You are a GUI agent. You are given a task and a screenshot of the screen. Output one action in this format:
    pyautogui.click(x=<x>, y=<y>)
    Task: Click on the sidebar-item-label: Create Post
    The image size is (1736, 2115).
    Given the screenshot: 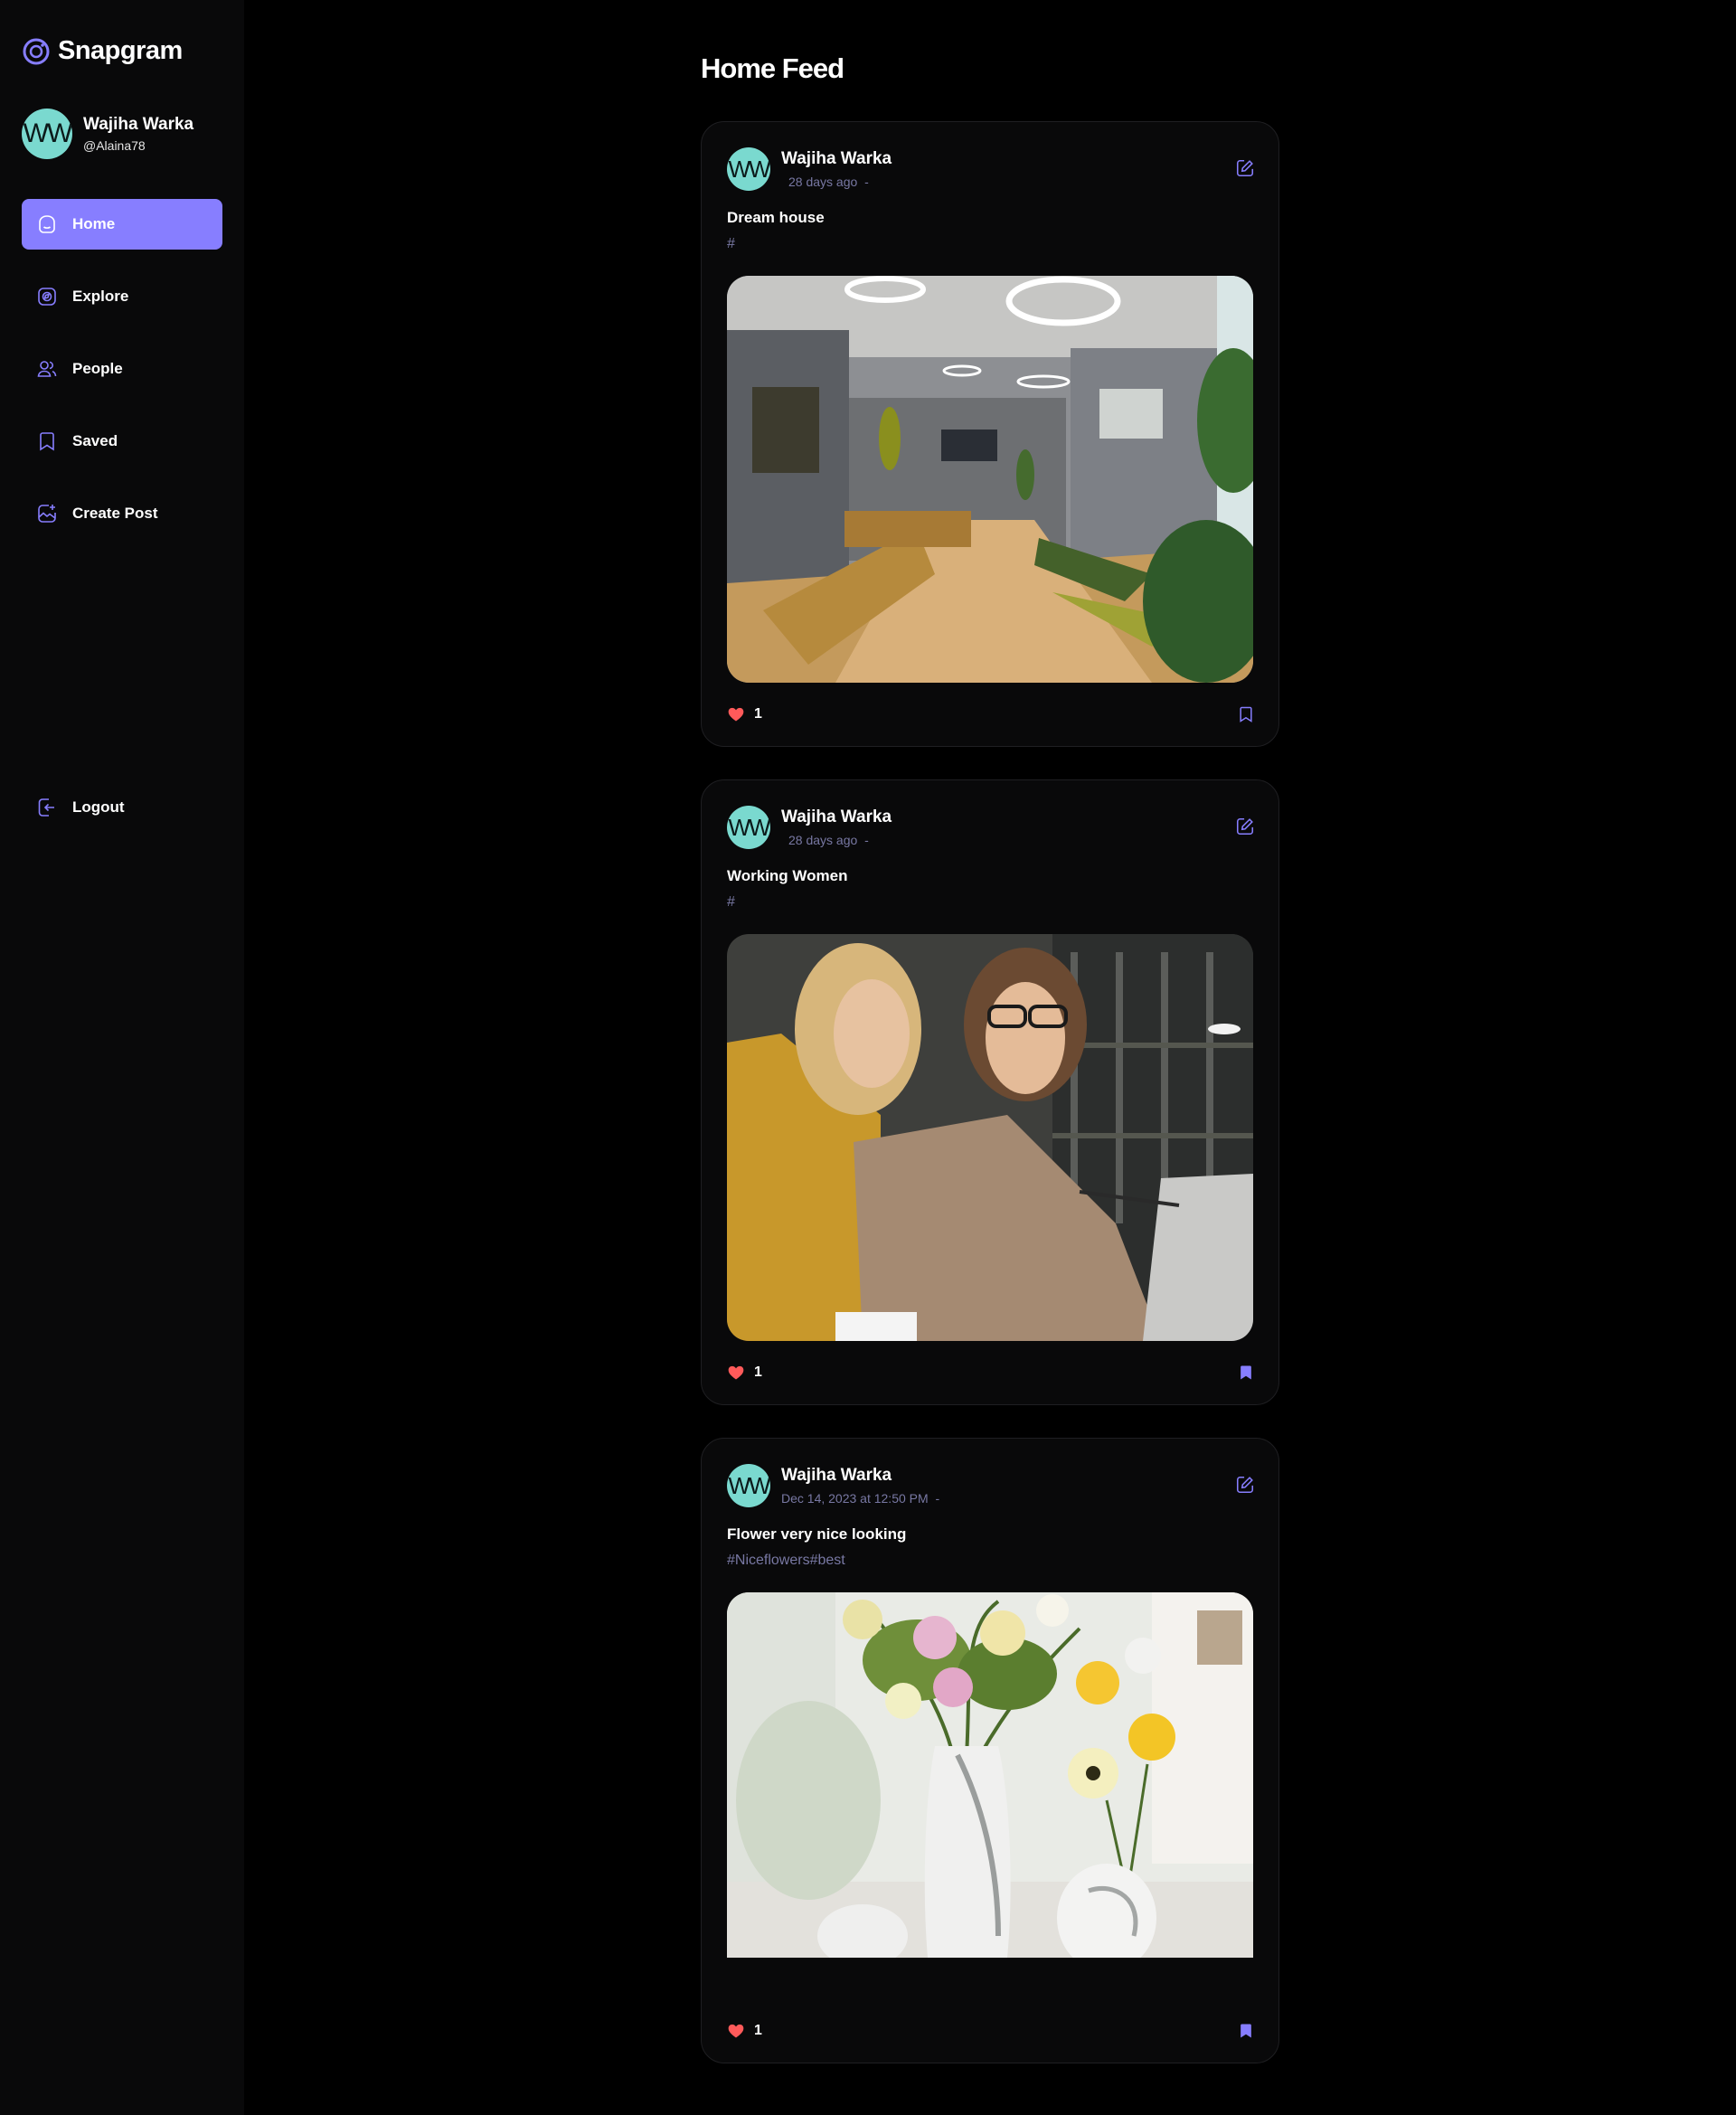 What is the action you would take?
    pyautogui.click(x=115, y=513)
    